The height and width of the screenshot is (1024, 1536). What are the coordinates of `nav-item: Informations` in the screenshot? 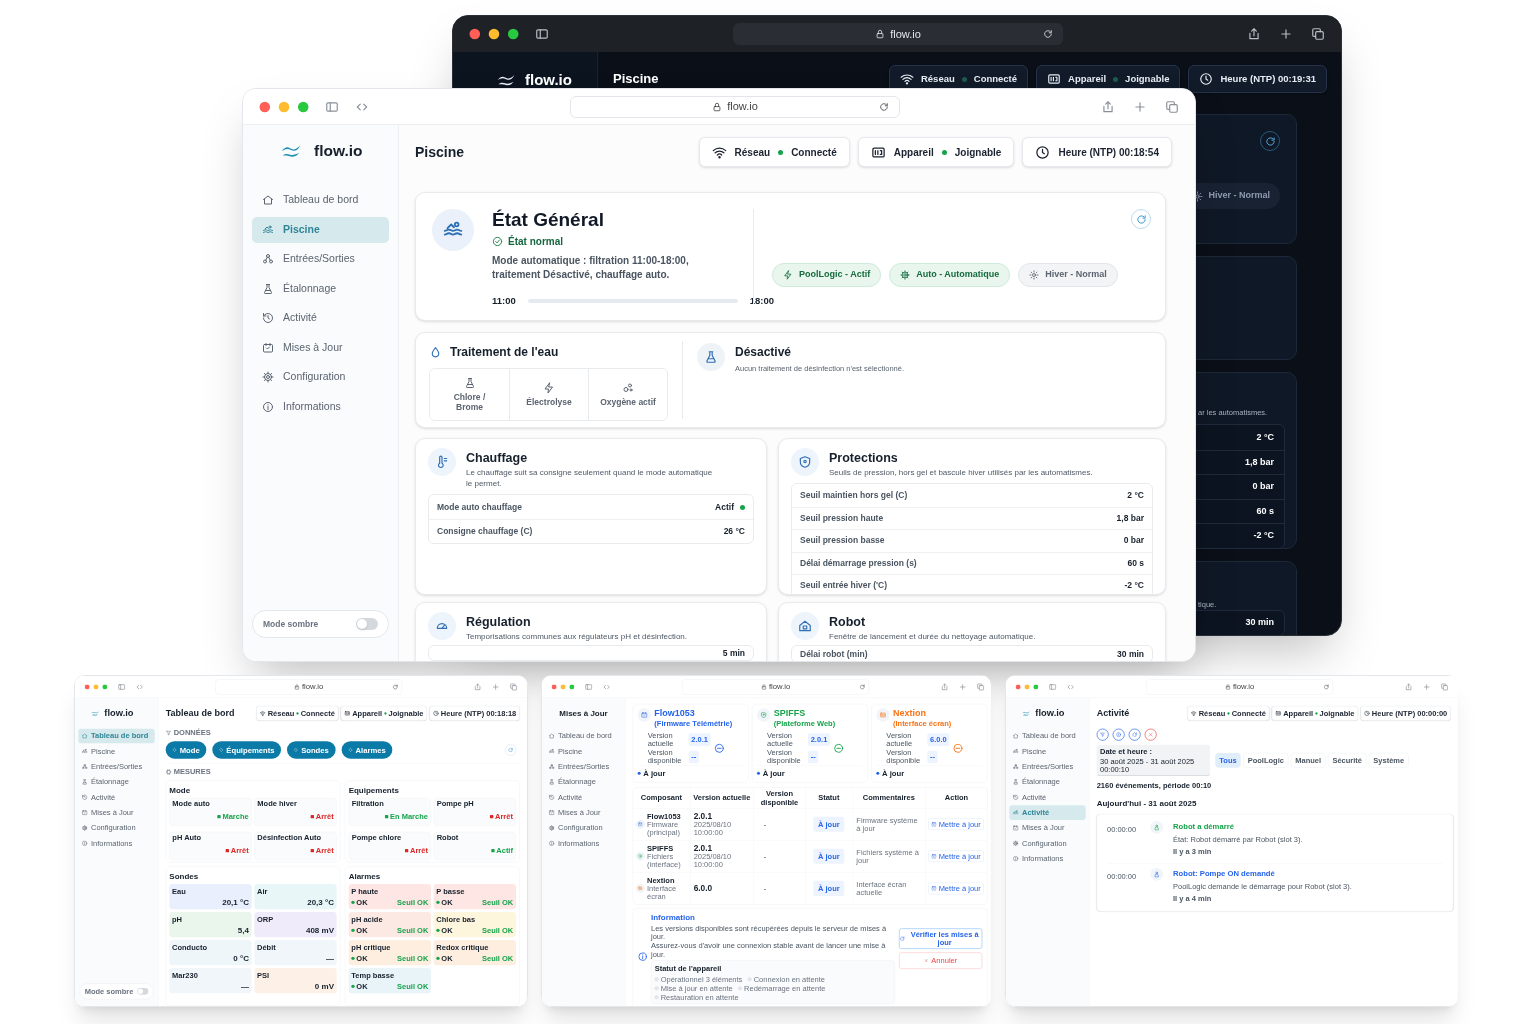 It's located at (320, 406).